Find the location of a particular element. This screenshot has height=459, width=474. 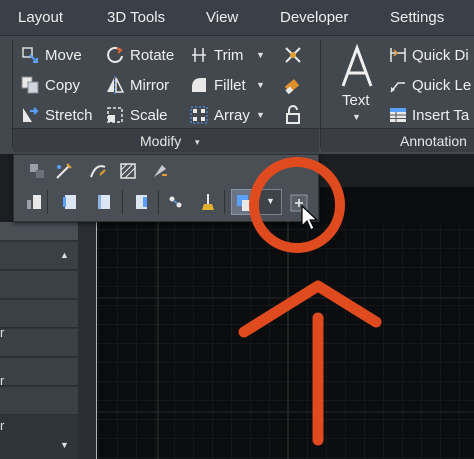

ribbon-tab-bar: Layout 3D Tools View Developer Settings is located at coordinates (237, 18).